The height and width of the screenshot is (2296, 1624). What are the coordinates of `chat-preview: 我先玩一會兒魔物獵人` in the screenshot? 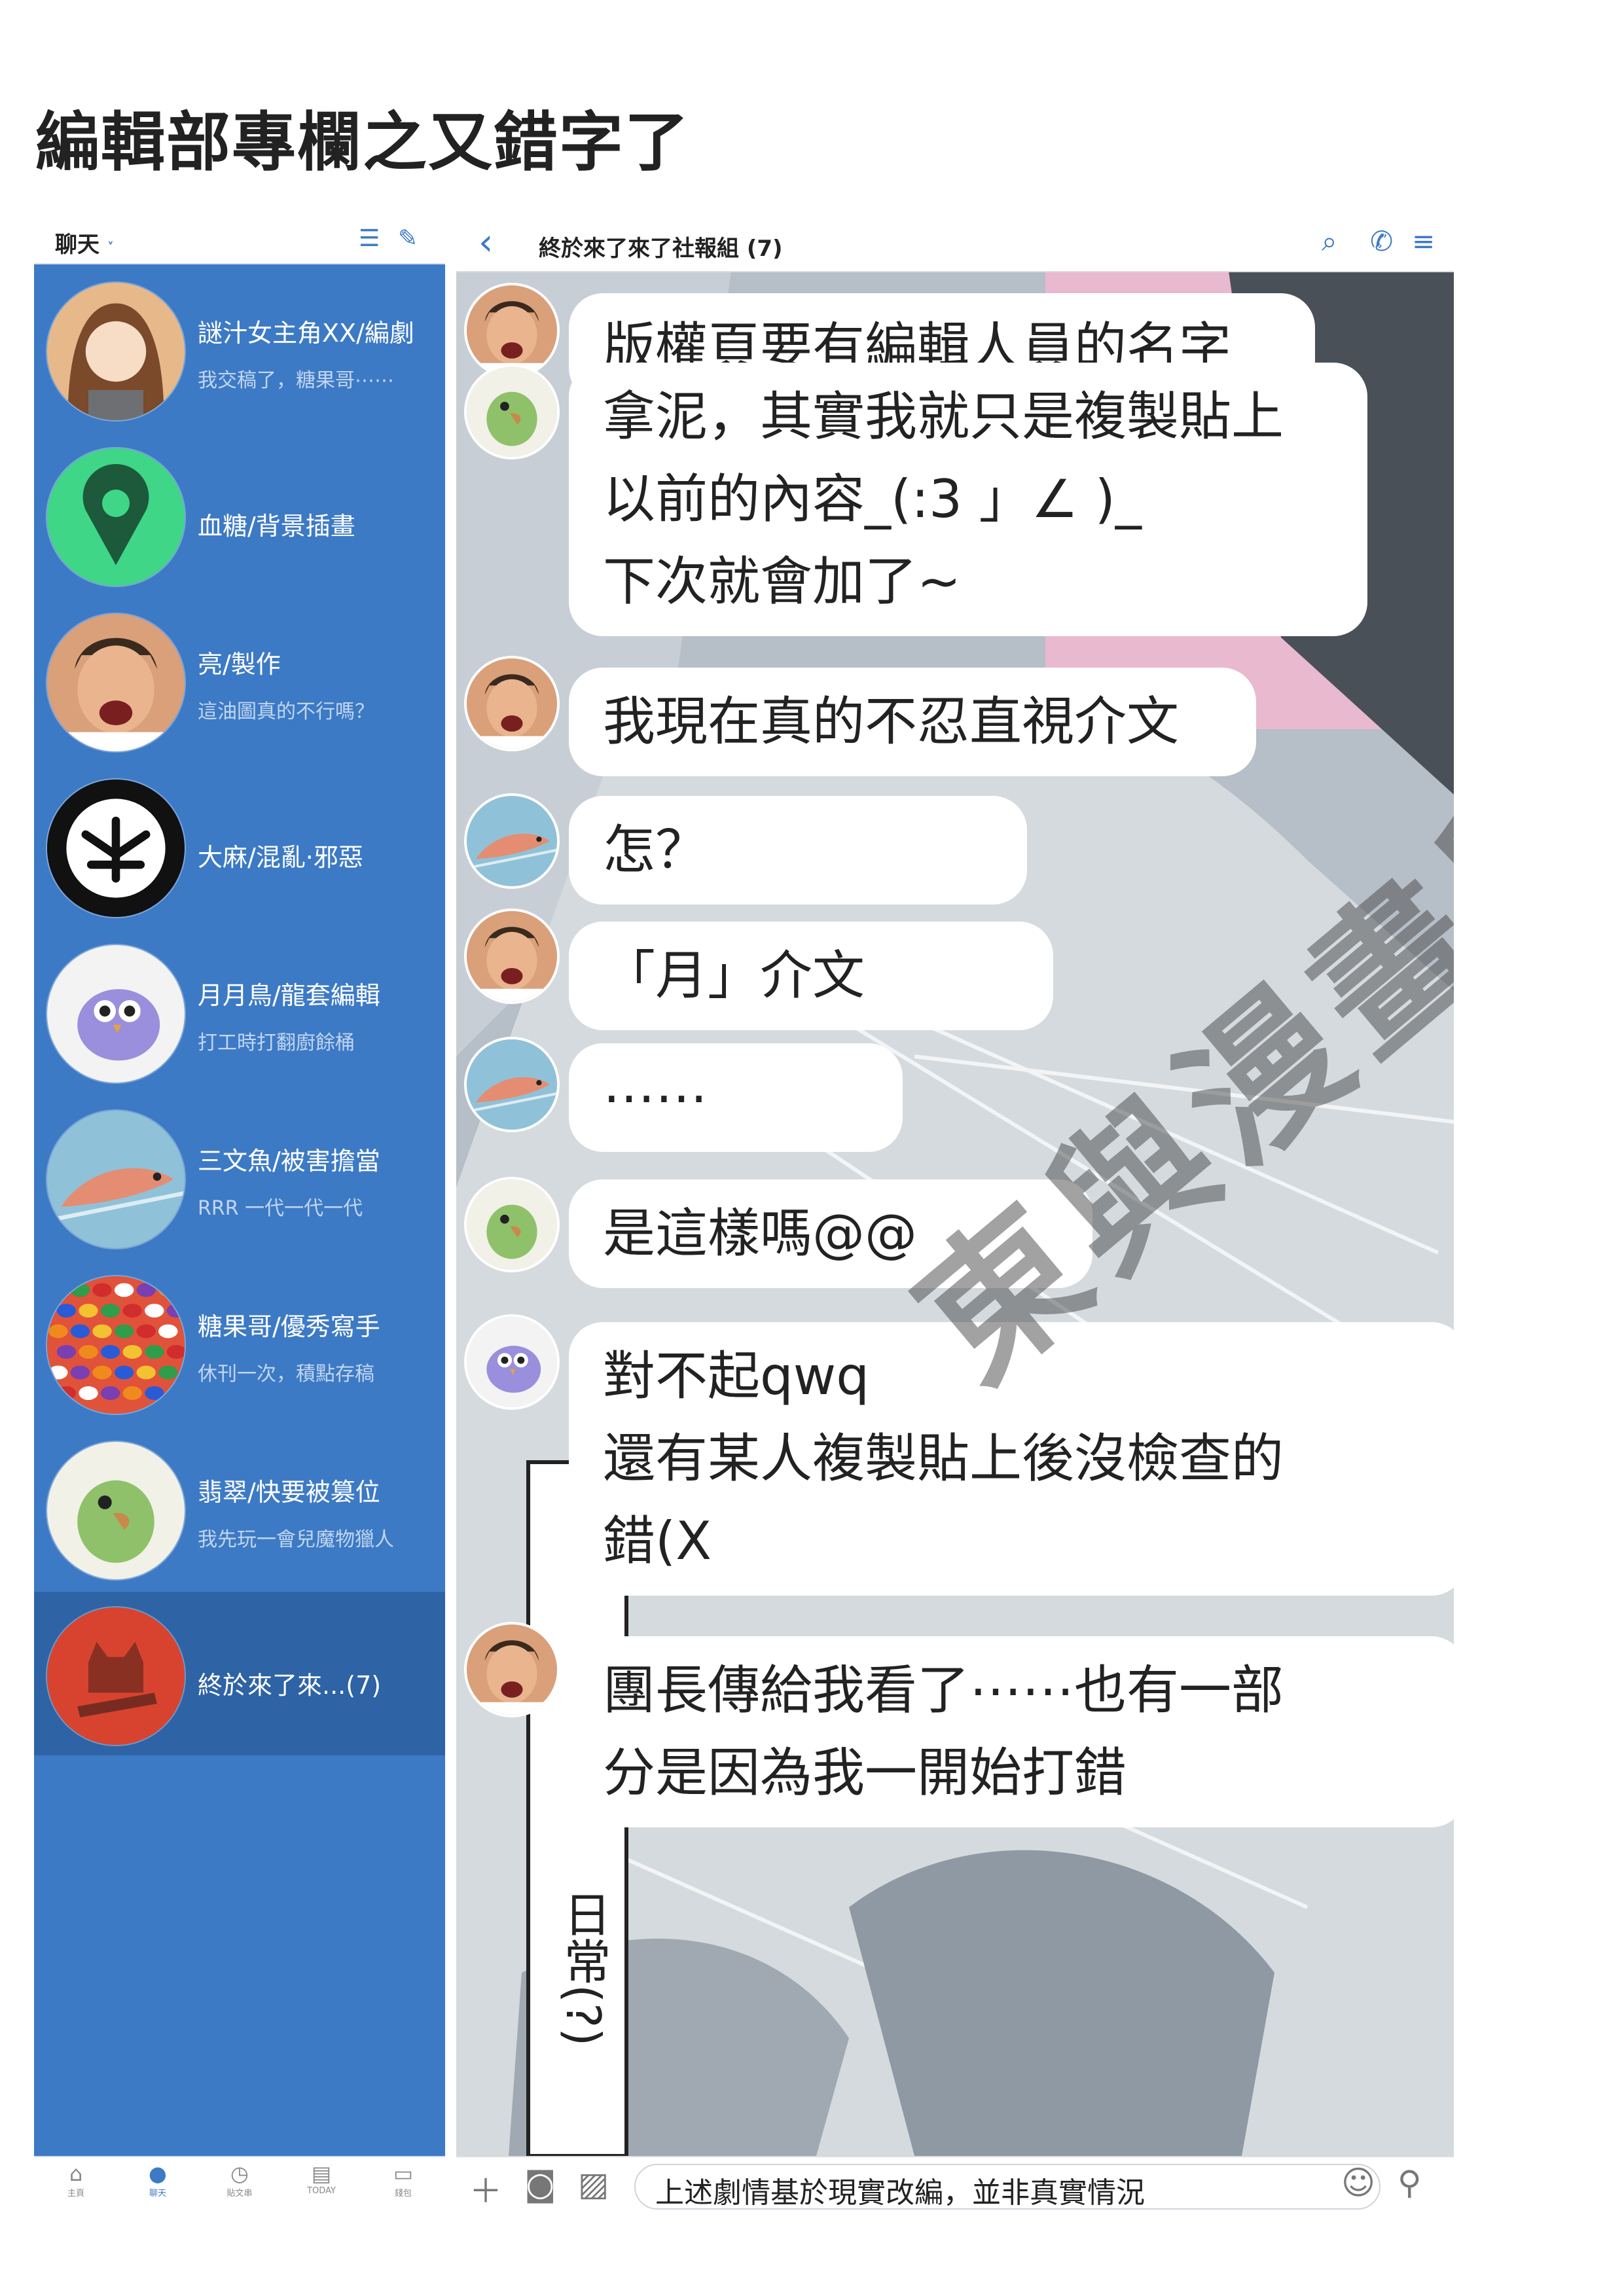 It's located at (296, 1539).